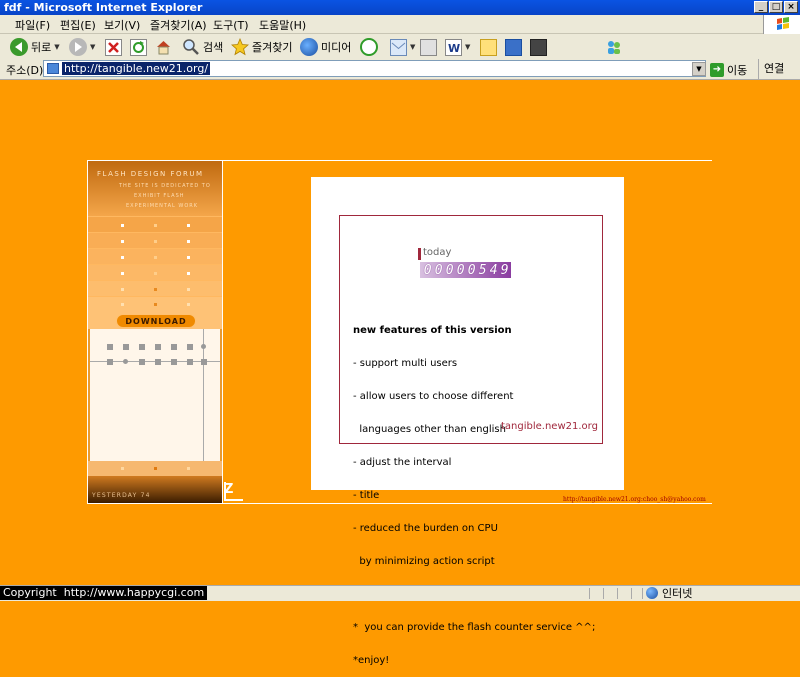 This screenshot has height=677, width=800. Describe the element at coordinates (791, 7) in the screenshot. I see `close-button: ×` at that location.